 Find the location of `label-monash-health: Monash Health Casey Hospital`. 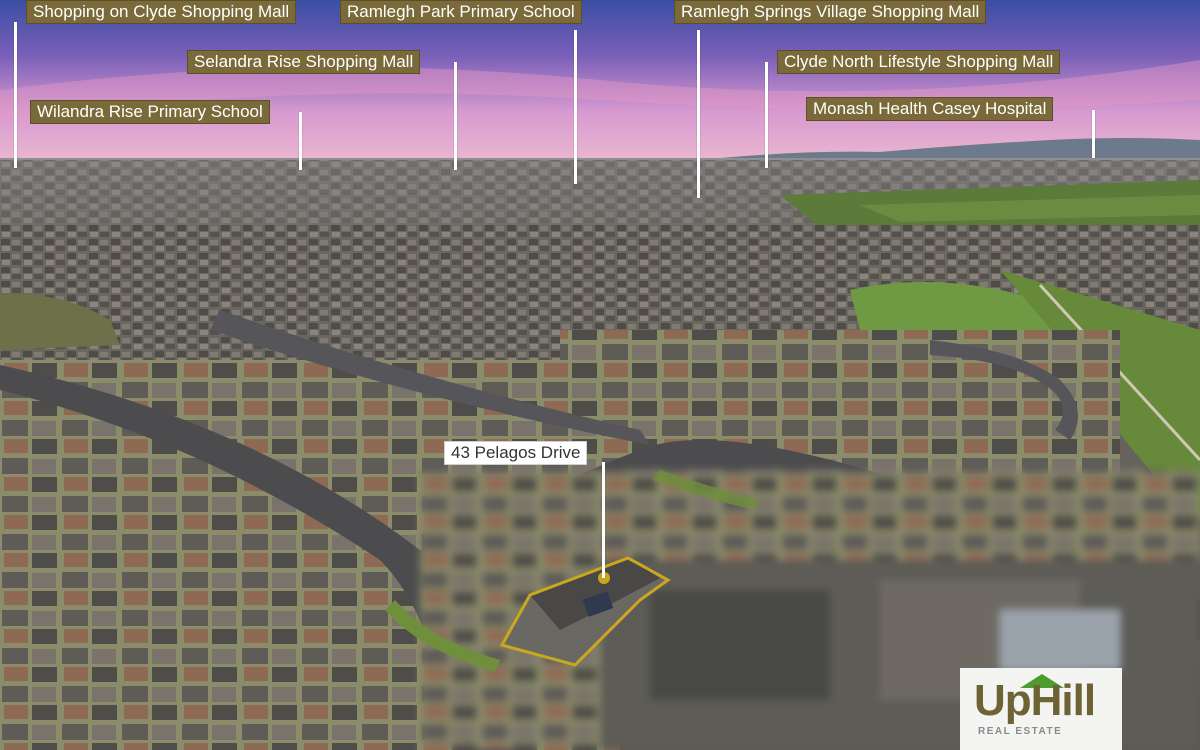

label-monash-health: Monash Health Casey Hospital is located at coordinates (930, 109).